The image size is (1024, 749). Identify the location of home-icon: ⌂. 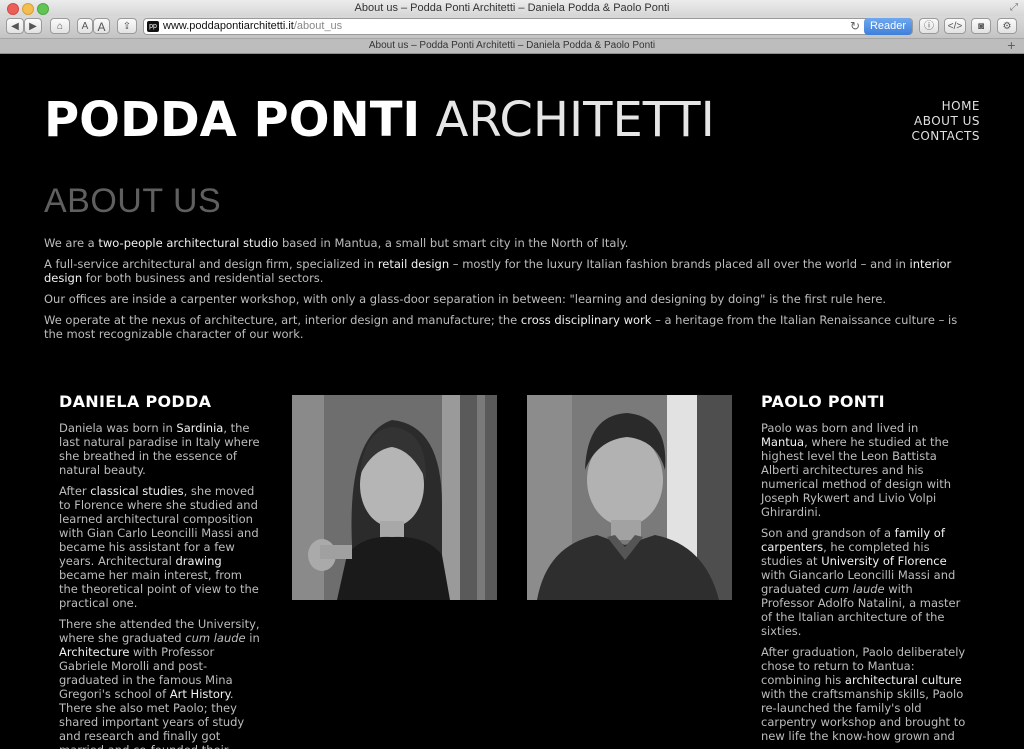
(60, 26).